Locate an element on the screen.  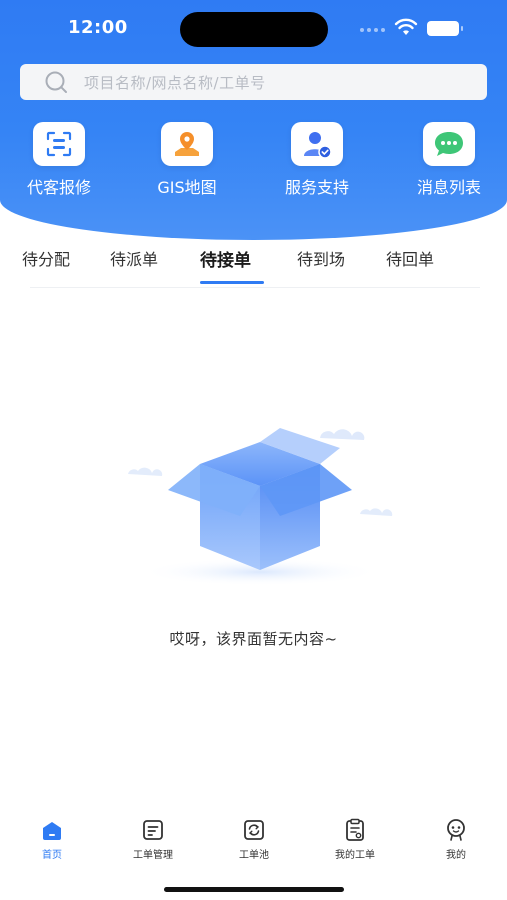
quick-action-gis-map: GIS地图 is located at coordinates (187, 160).